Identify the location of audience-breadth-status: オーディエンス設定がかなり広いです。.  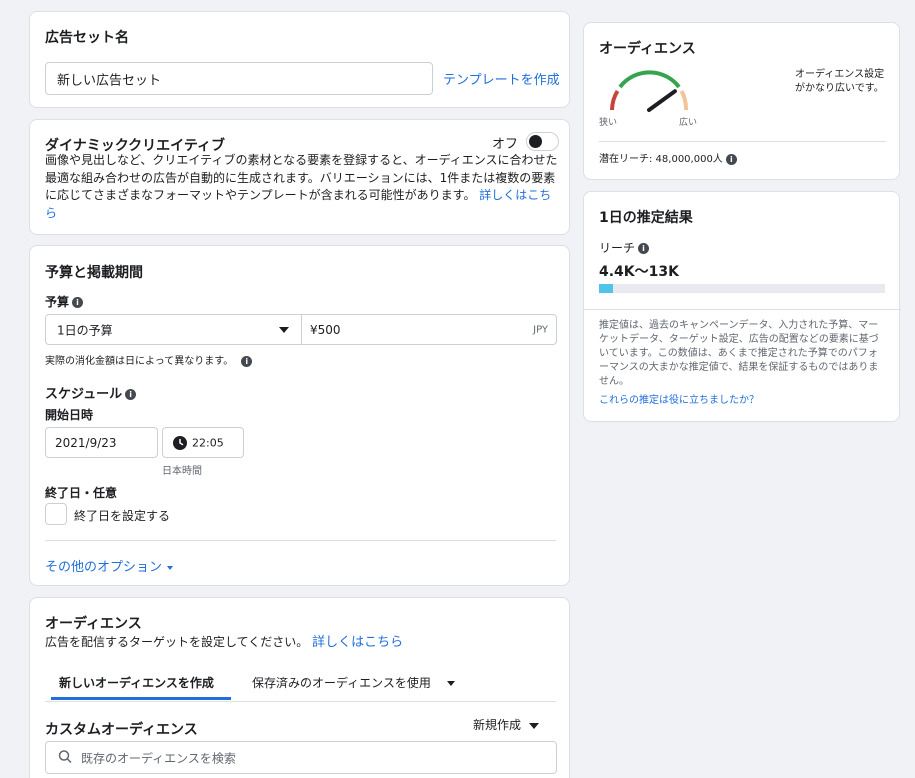
(840, 81).